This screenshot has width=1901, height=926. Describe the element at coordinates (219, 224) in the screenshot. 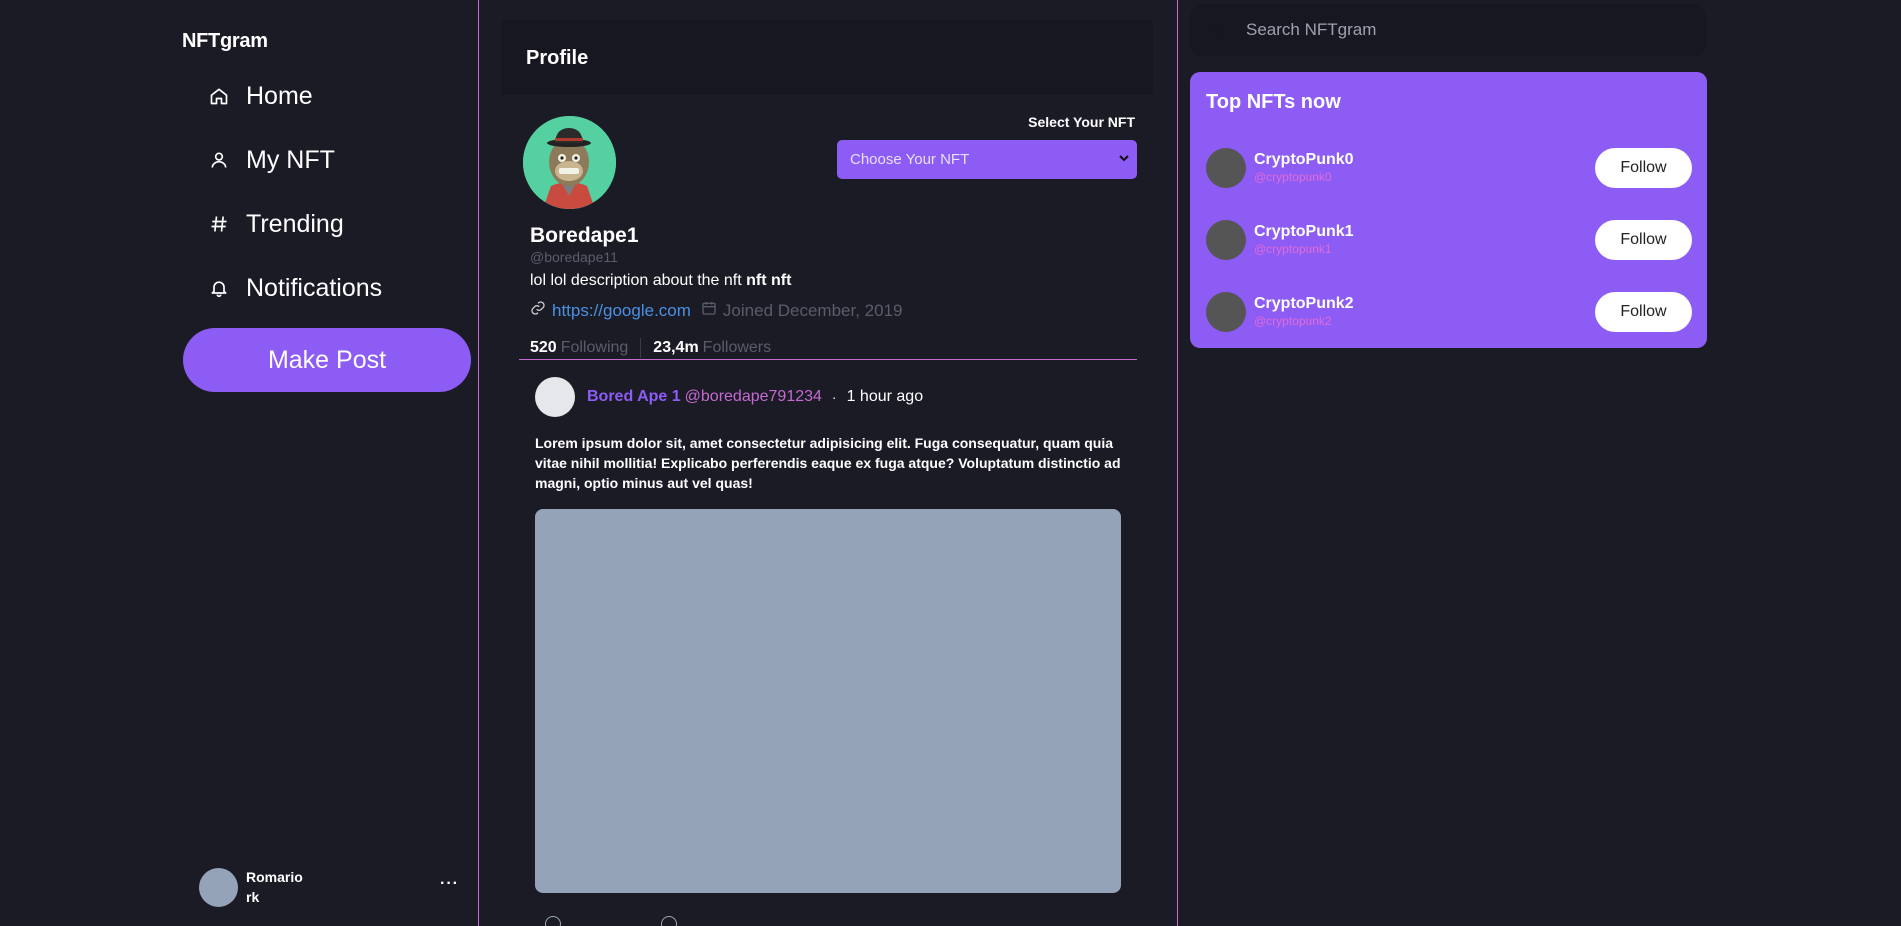

I see `hash-icon` at that location.